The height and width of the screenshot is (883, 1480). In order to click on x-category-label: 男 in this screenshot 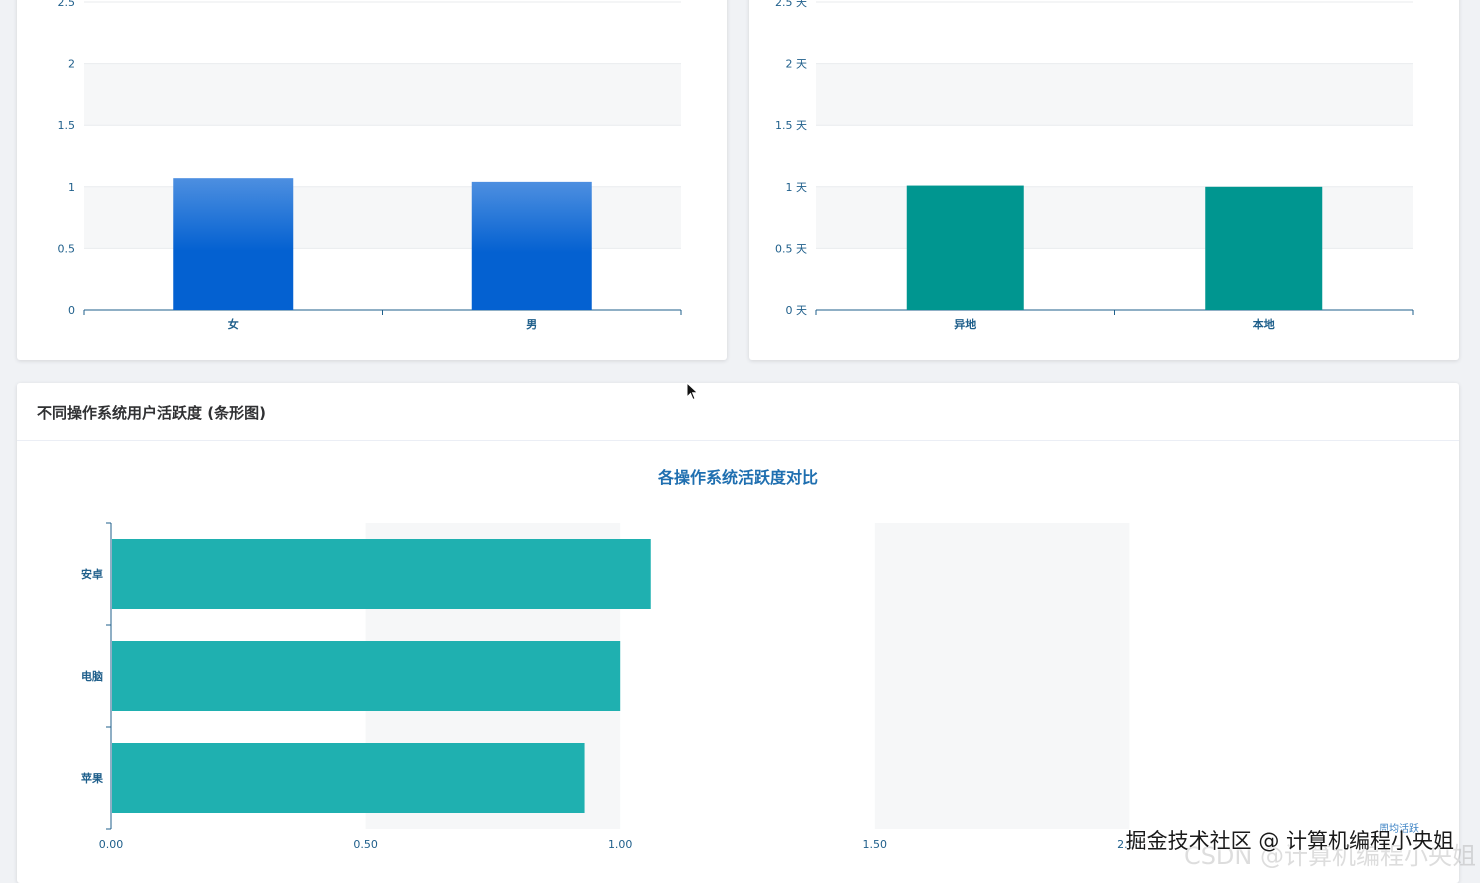, I will do `click(531, 324)`.